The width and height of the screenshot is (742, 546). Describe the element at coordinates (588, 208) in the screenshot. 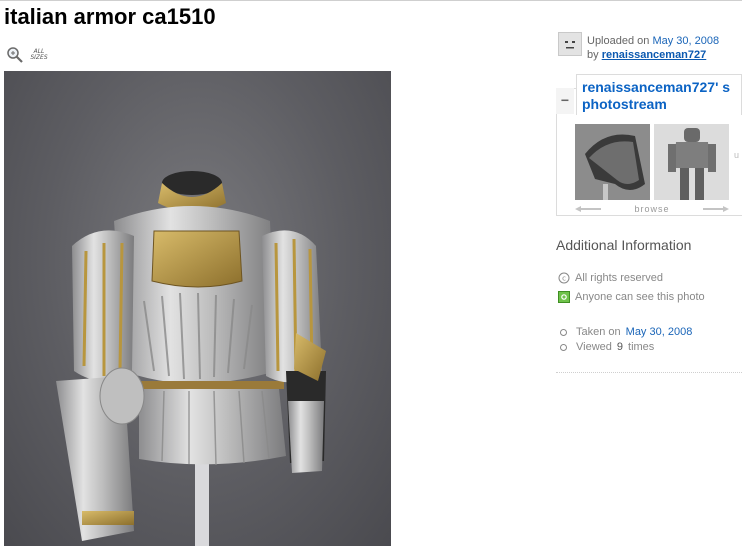

I see `arrow-left-icon` at that location.